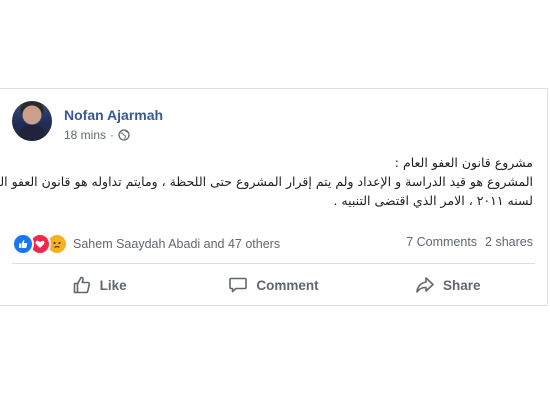 The image size is (550, 400). I want to click on like-button: Like, so click(99, 285).